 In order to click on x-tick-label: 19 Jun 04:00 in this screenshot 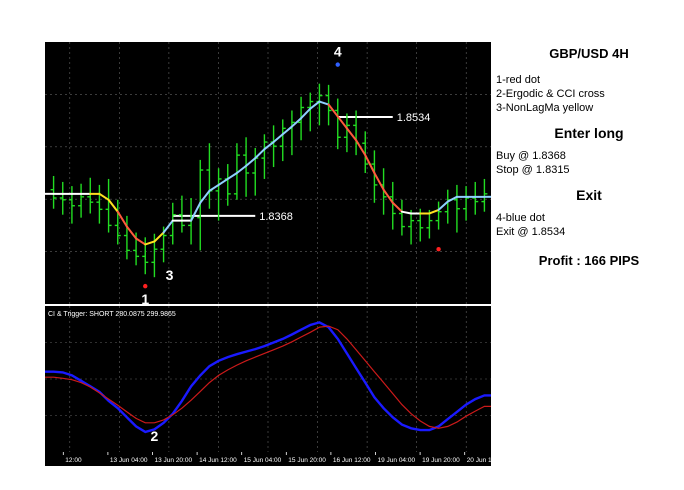, I will do `click(397, 460)`.